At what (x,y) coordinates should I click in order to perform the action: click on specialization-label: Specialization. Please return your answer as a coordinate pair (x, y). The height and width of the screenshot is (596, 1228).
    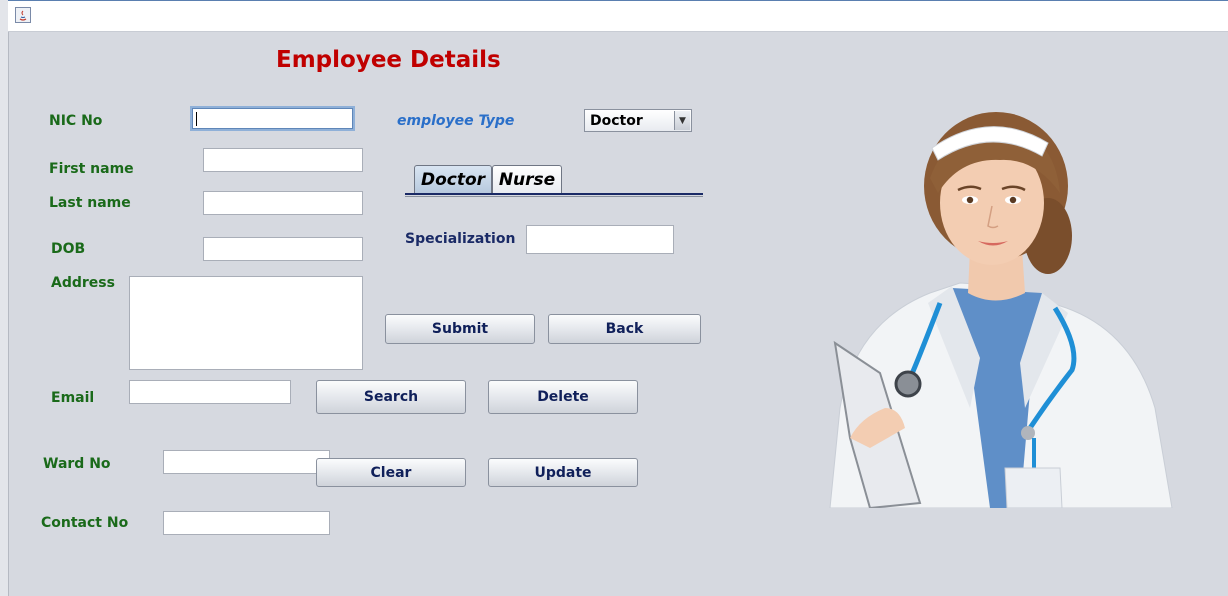
    Looking at the image, I should click on (460, 239).